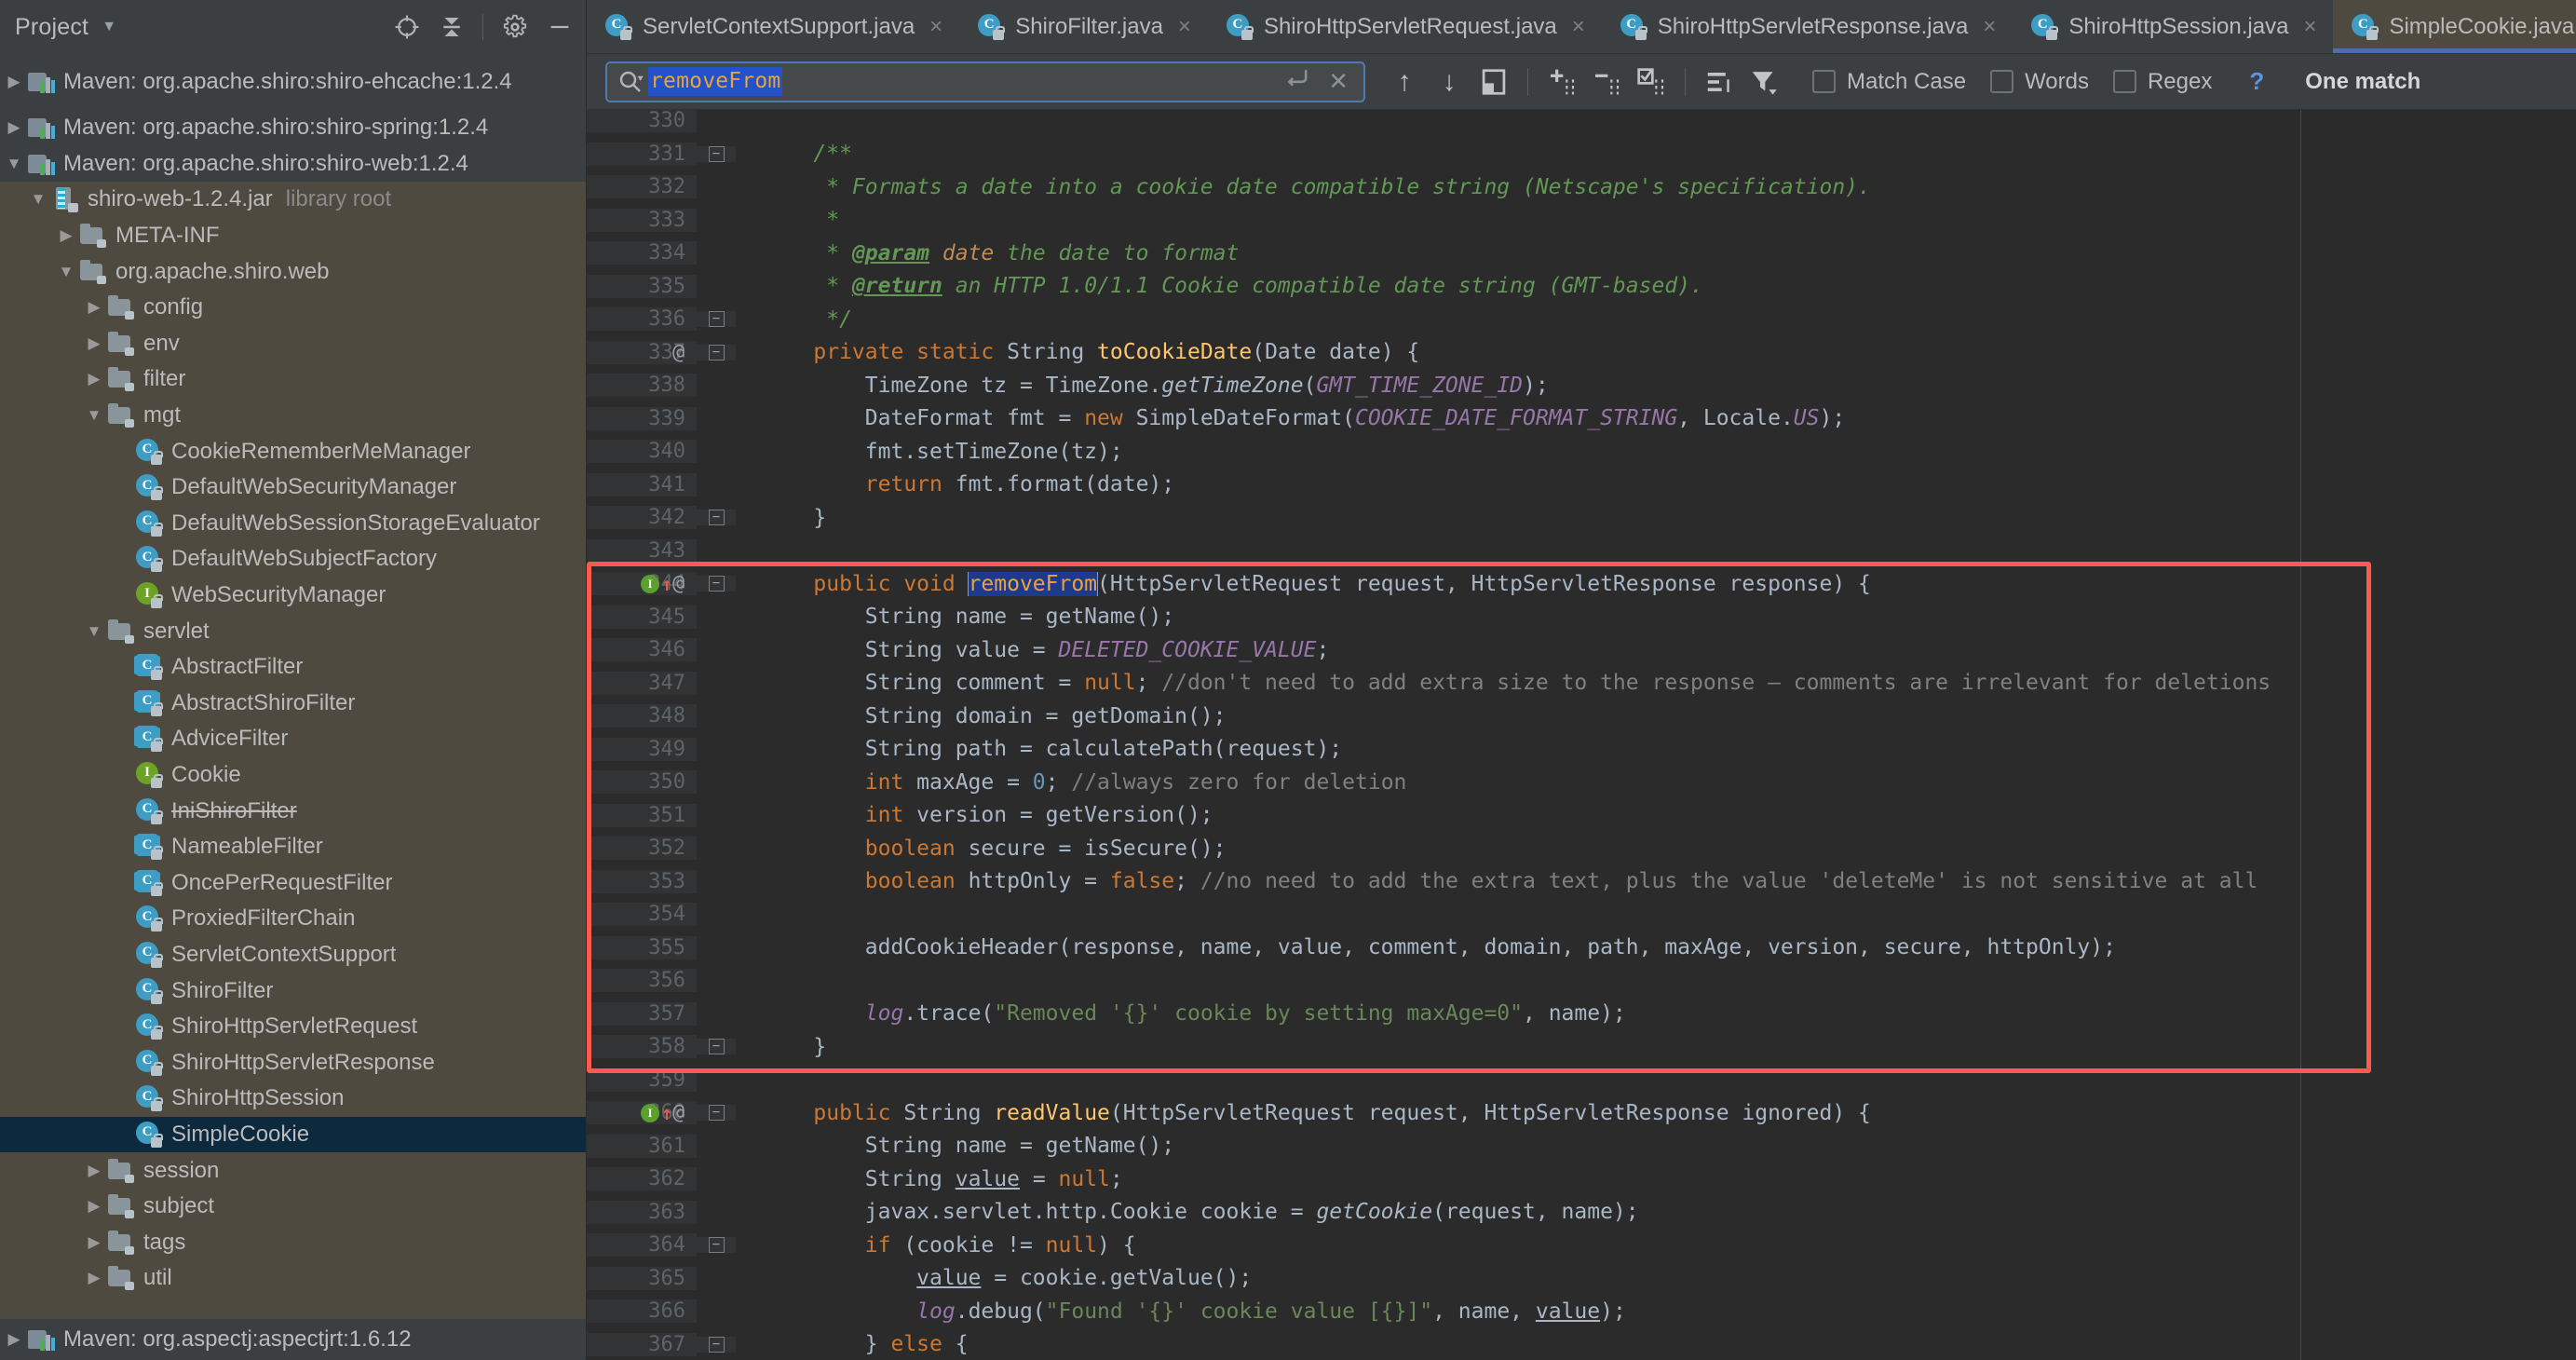 This screenshot has height=1360, width=2576. I want to click on tree-row-session: ▶ session, so click(293, 1170).